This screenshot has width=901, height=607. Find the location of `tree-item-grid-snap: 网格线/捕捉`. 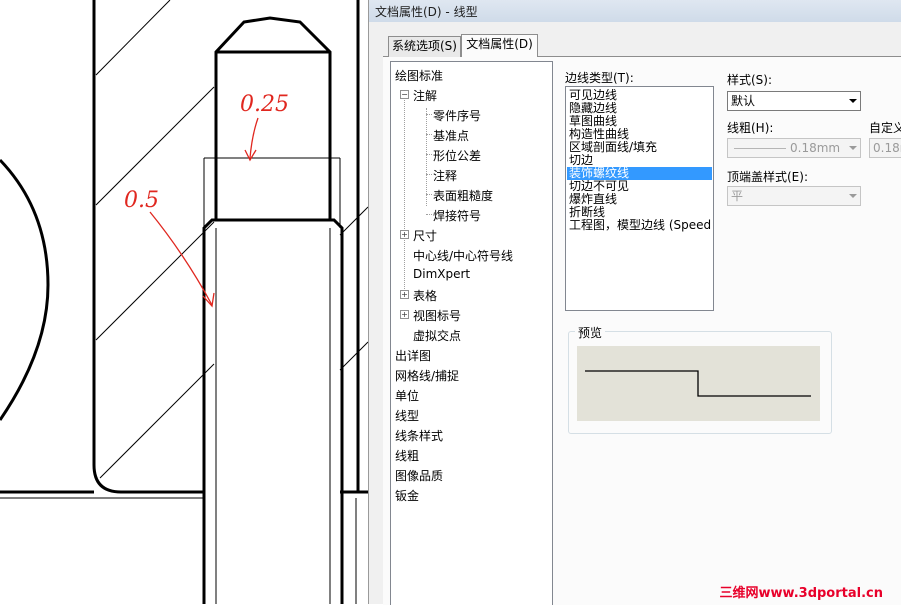

tree-item-grid-snap: 网格线/捕捉 is located at coordinates (427, 375).